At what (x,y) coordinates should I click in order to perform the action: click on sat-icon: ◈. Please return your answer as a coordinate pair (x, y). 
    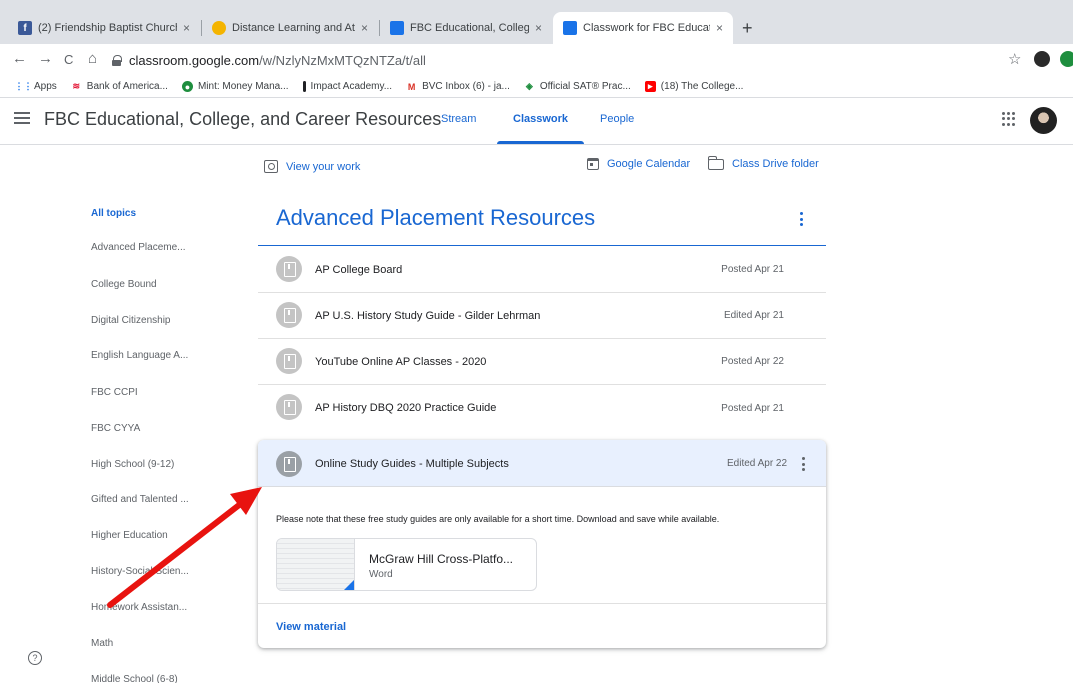
    Looking at the image, I should click on (529, 86).